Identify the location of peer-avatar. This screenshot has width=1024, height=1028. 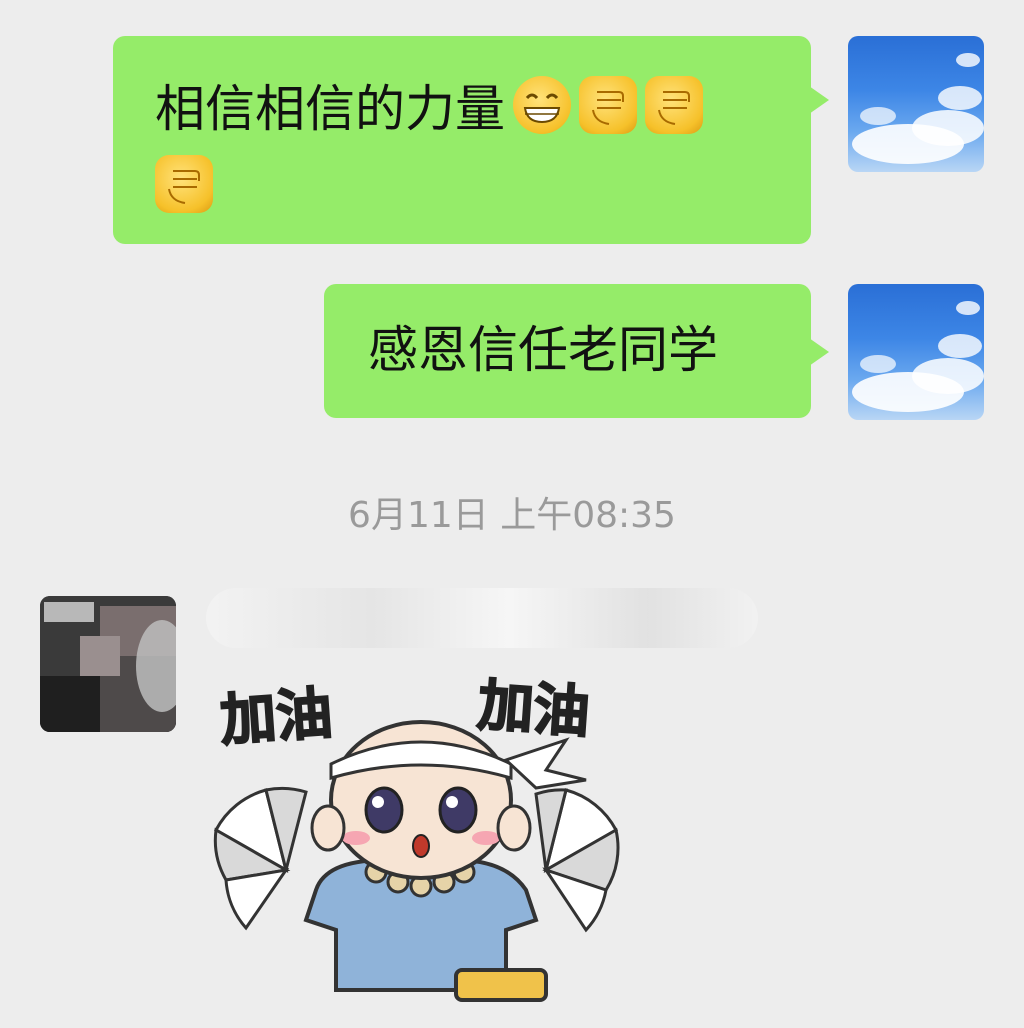
(108, 664).